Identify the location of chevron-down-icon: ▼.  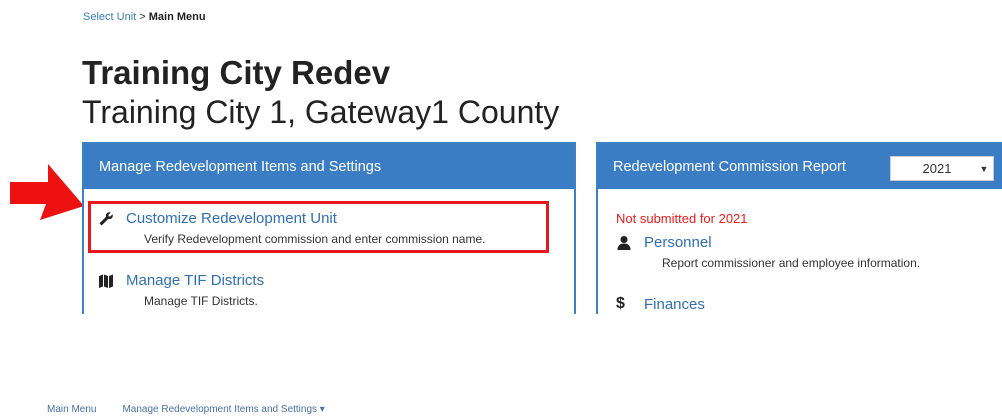
(984, 168).